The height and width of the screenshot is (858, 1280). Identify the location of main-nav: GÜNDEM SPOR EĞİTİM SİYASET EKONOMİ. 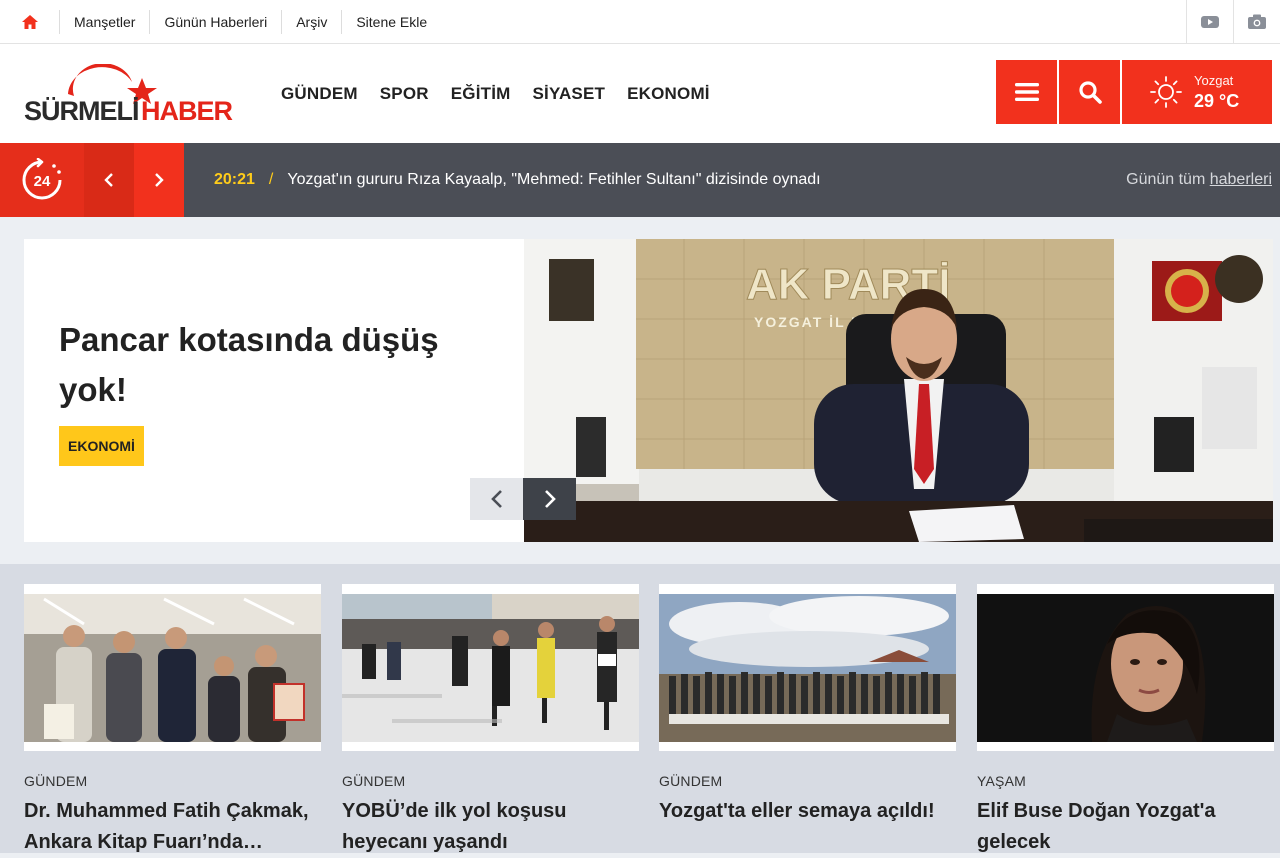
(495, 93).